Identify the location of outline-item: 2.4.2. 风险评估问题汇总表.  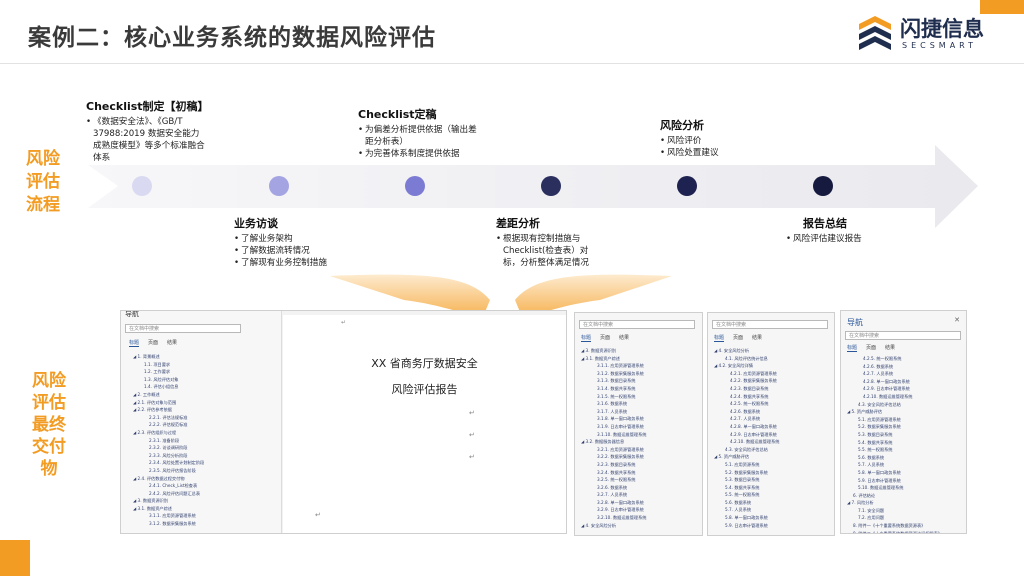
(168, 494).